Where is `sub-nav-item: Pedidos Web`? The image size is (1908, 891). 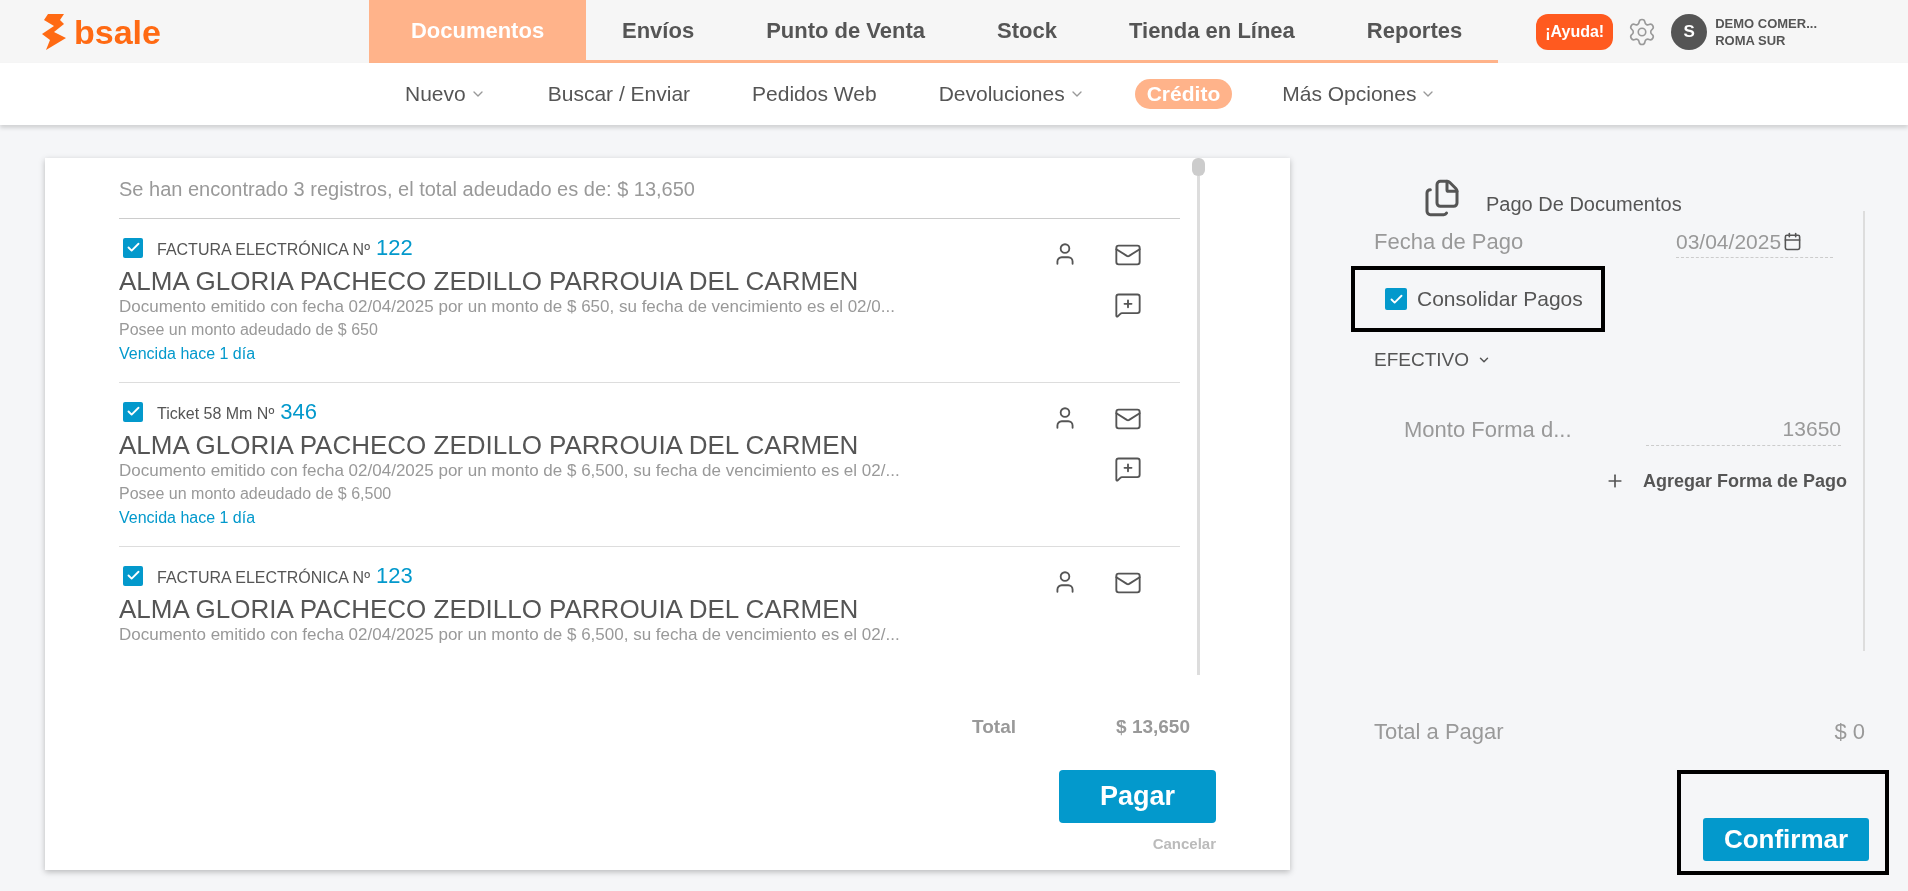
sub-nav-item: Pedidos Web is located at coordinates (814, 94).